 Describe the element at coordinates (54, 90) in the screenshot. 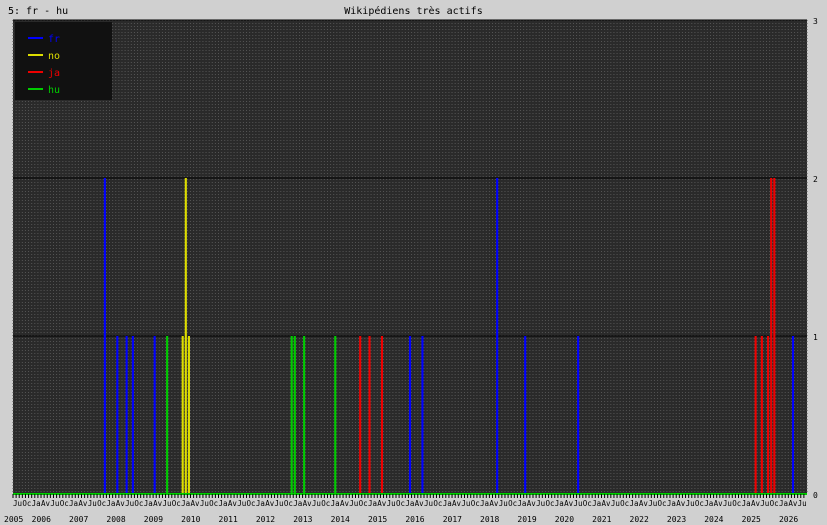

I see `legend-label-hu: hu` at that location.